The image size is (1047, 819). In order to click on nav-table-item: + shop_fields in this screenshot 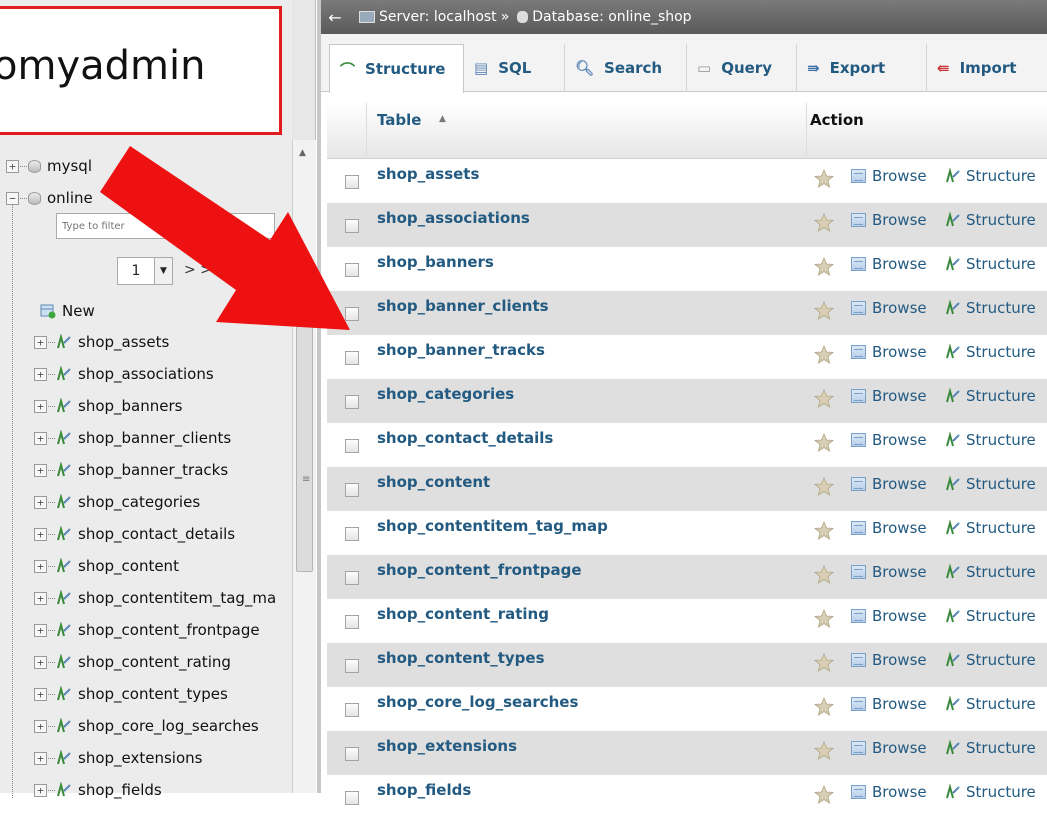, I will do `click(84, 790)`.